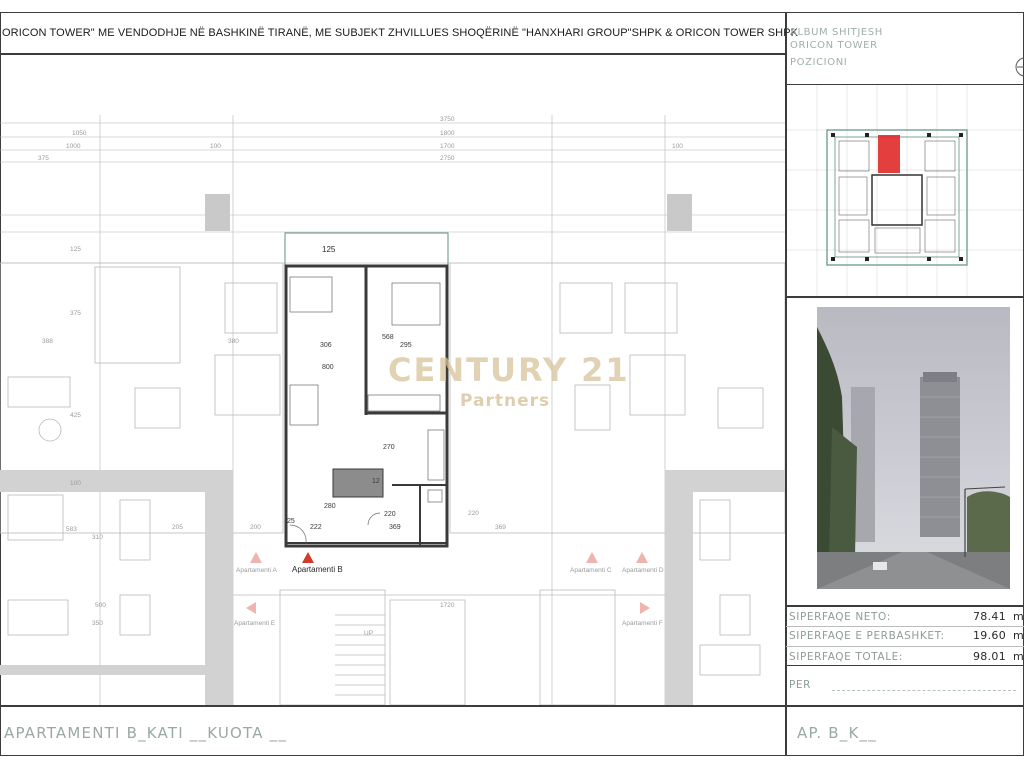  I want to click on per-label: PER, so click(800, 685).